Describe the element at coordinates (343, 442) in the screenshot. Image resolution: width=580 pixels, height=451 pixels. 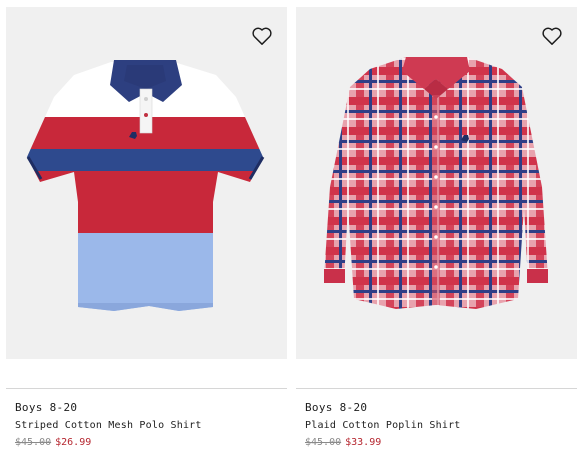
I see `price-row: $45.00 $33.99` at that location.